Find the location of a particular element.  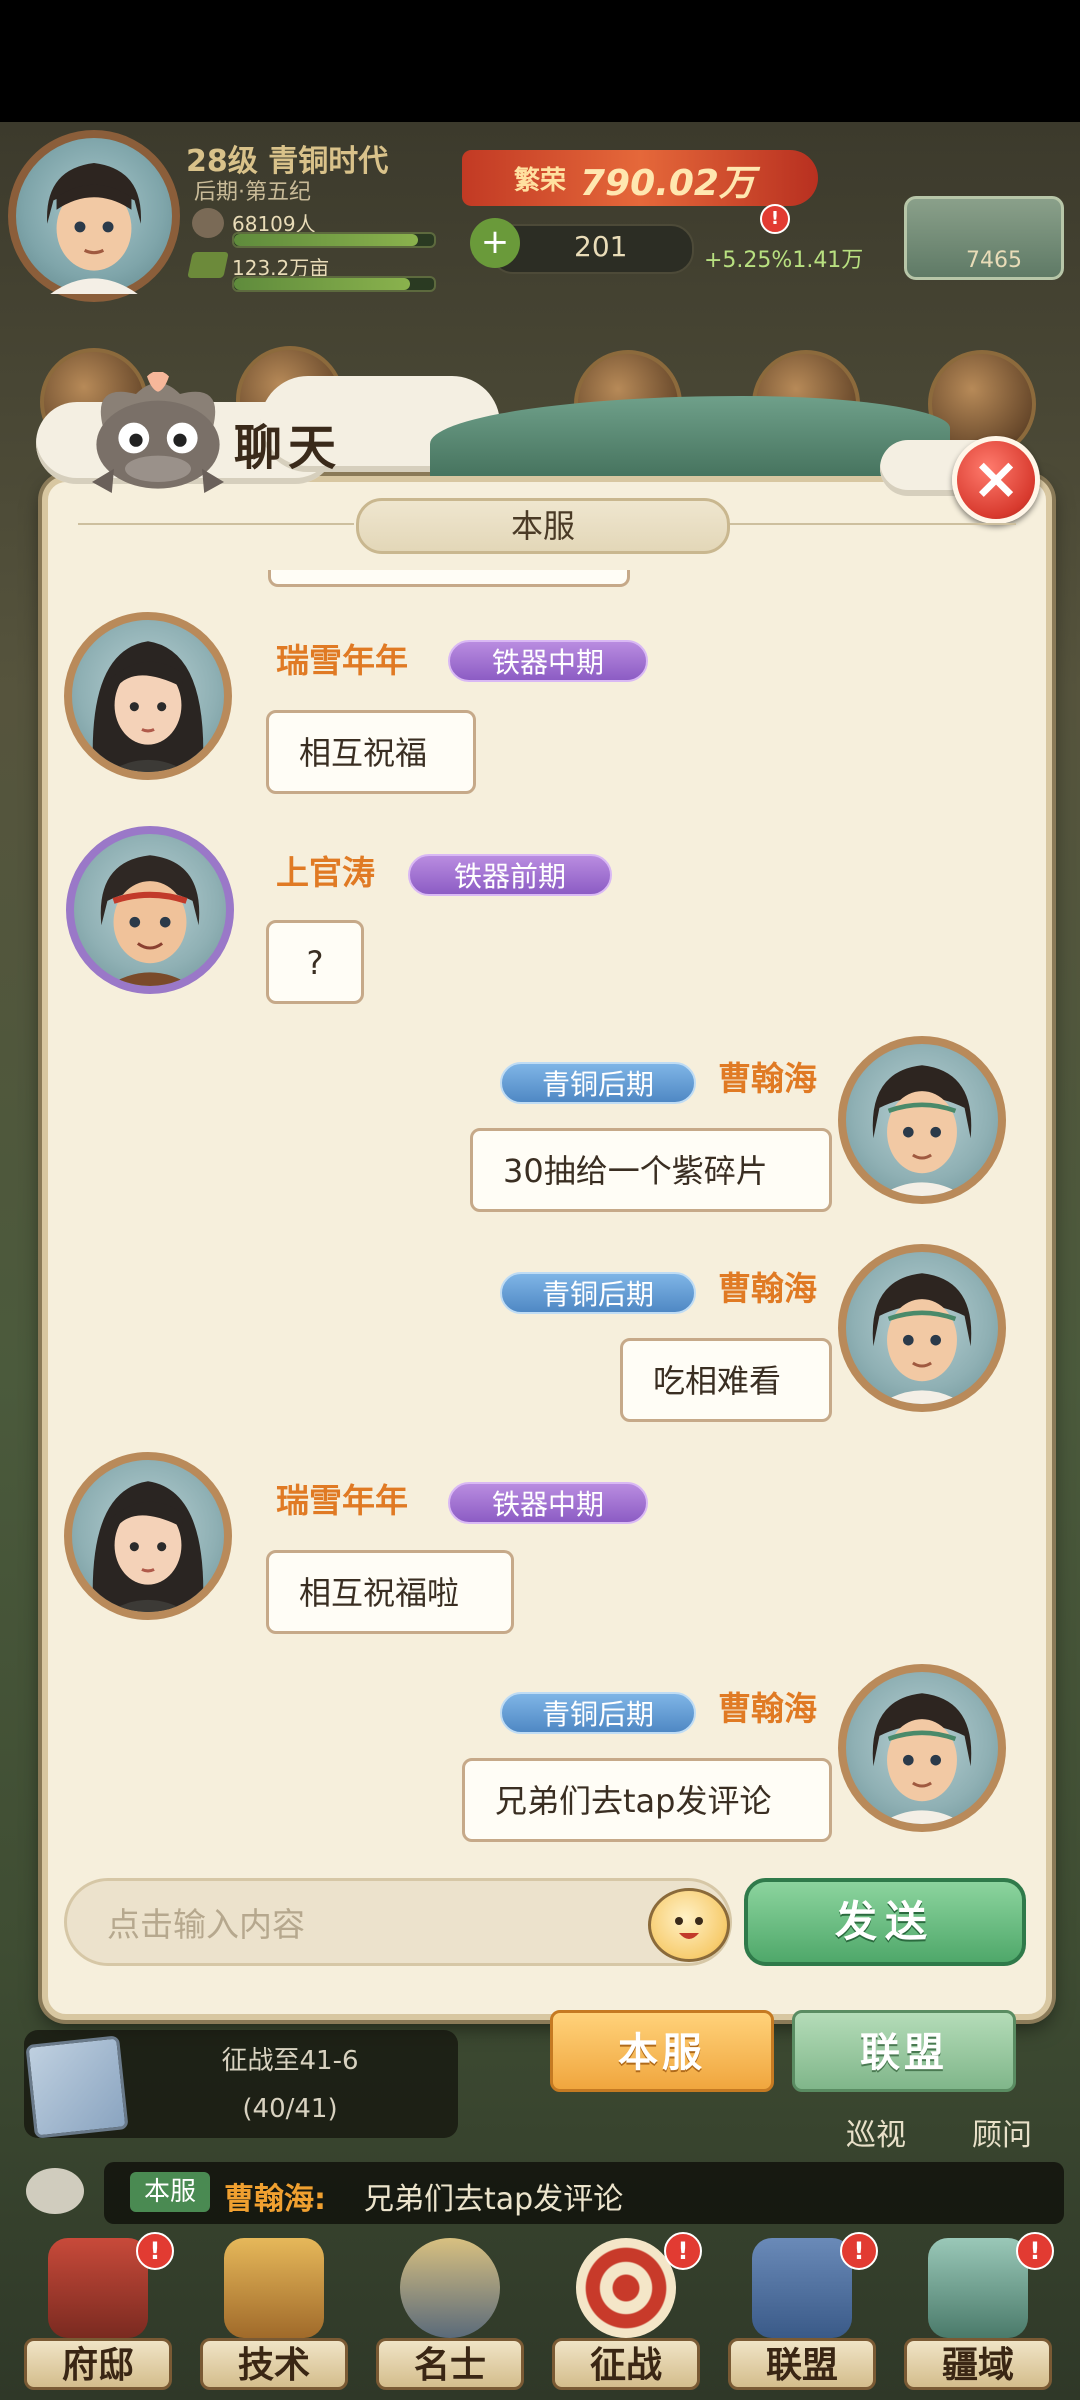

nav-label: 联盟 is located at coordinates (802, 2364).